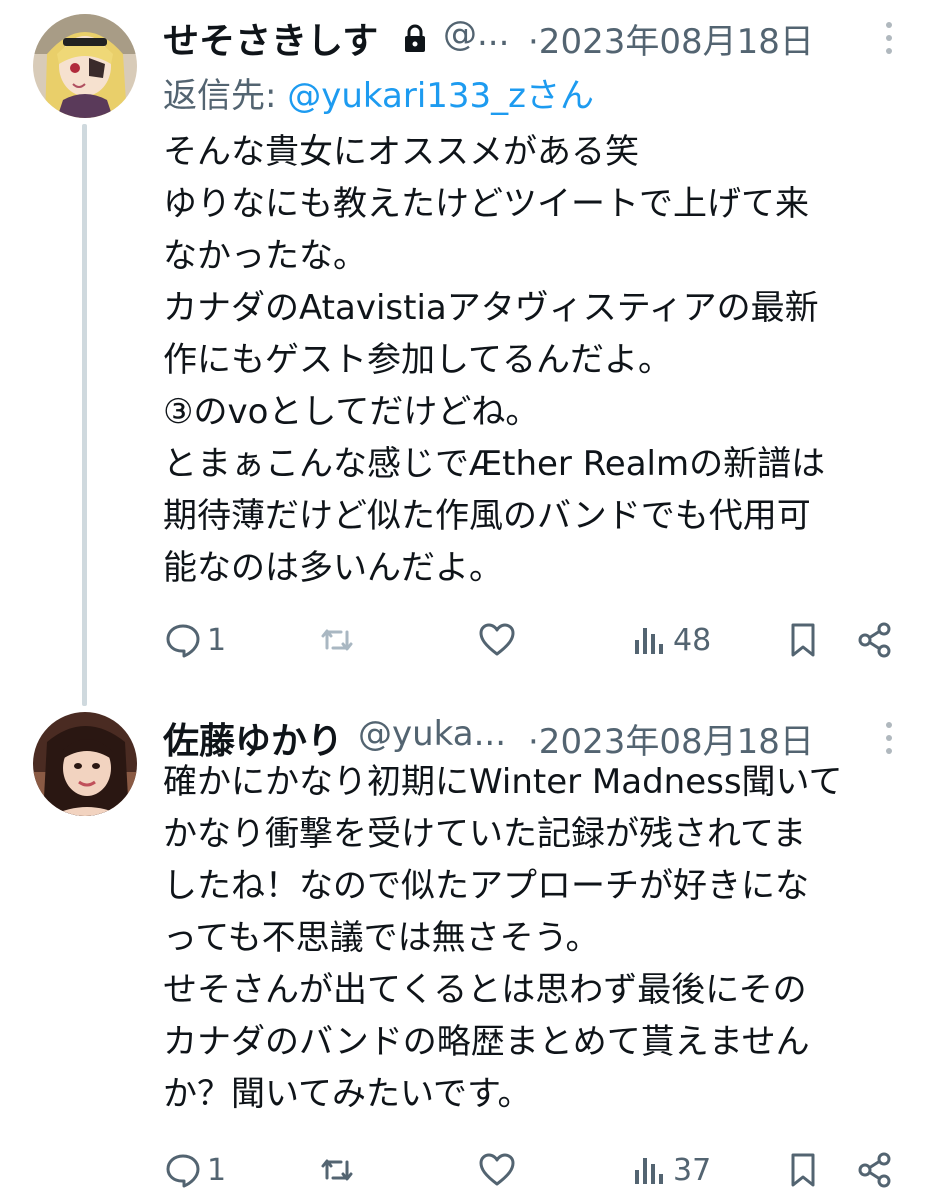 Image resolution: width=943 pixels, height=1200 pixels. What do you see at coordinates (225, 96) in the screenshot?
I see `reply-prefix: 返信先:` at bounding box center [225, 96].